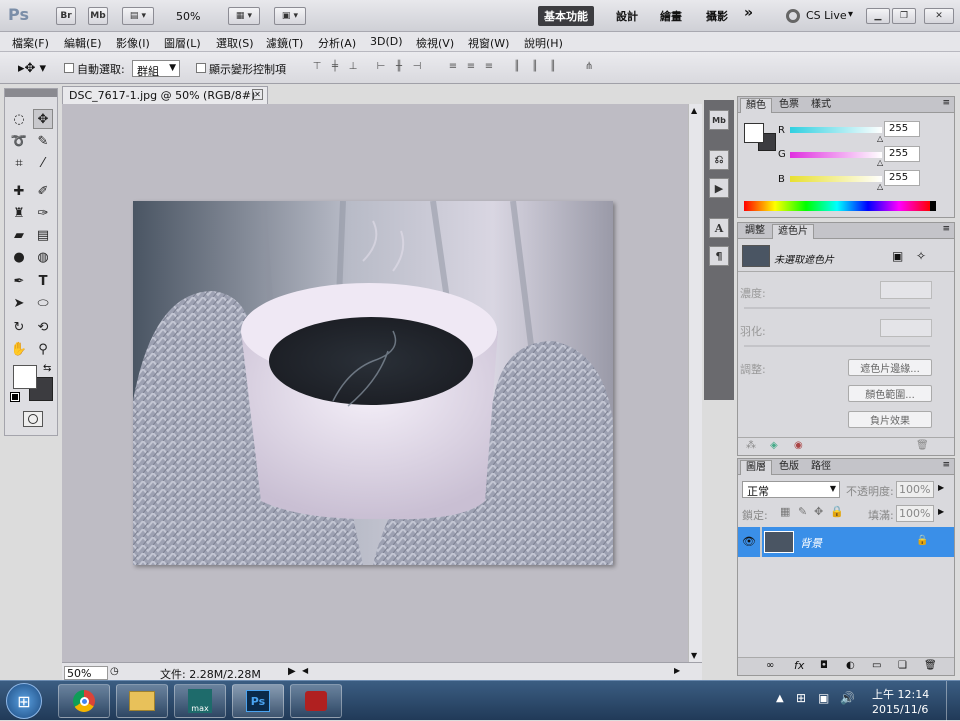 The width and height of the screenshot is (960, 721). I want to click on workspace-painting: 繪畫, so click(671, 16).